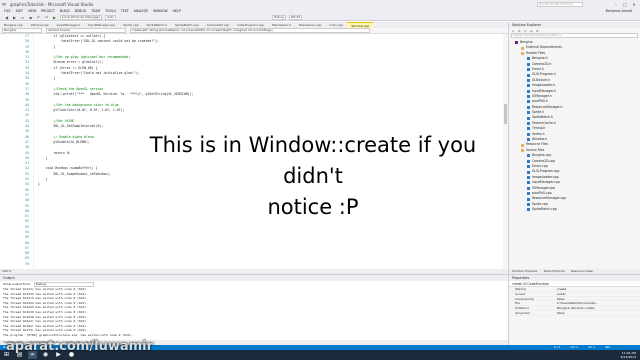 This screenshot has height=360, width=640. Describe the element at coordinates (38, 17) in the screenshot. I see `undo-icon: ↶` at that location.